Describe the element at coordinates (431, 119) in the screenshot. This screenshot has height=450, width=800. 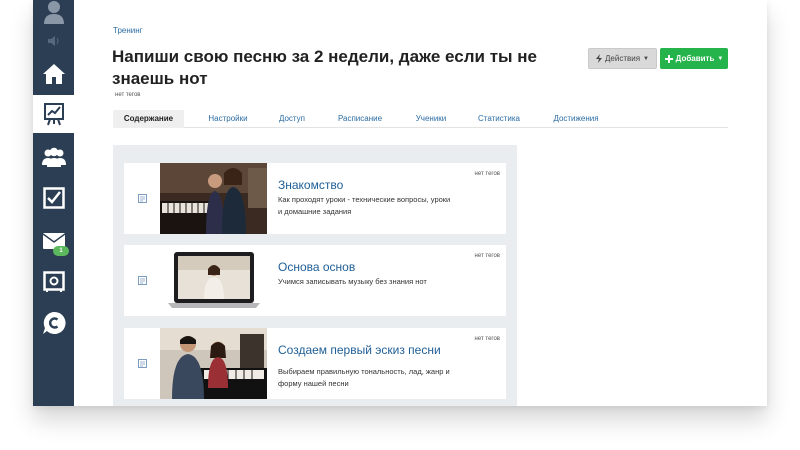
I see `tab-students: Ученики` at that location.